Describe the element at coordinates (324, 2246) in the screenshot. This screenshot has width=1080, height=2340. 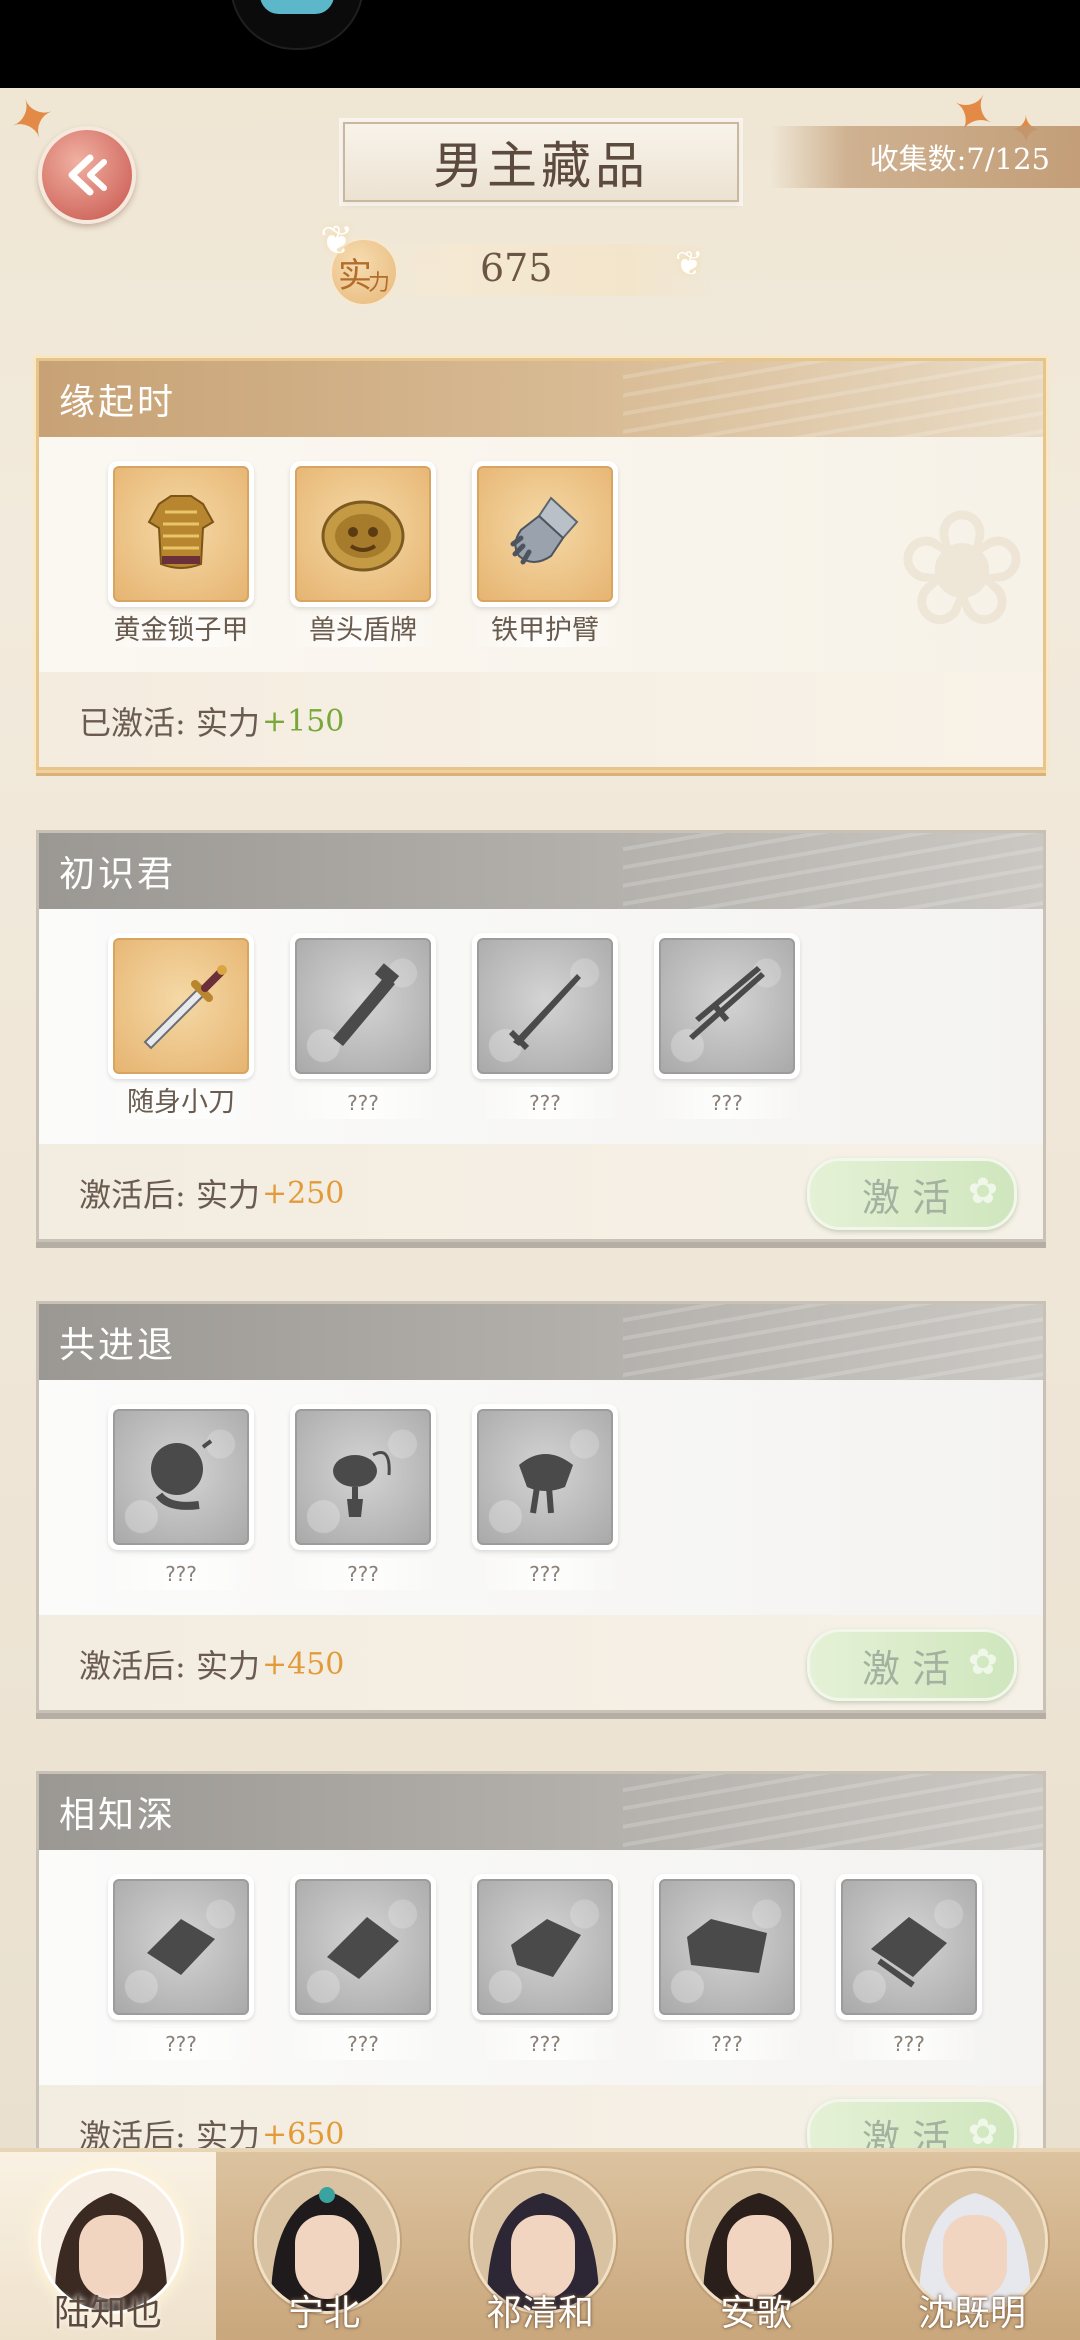
I see `character-tab-ningbei: 宁北` at that location.